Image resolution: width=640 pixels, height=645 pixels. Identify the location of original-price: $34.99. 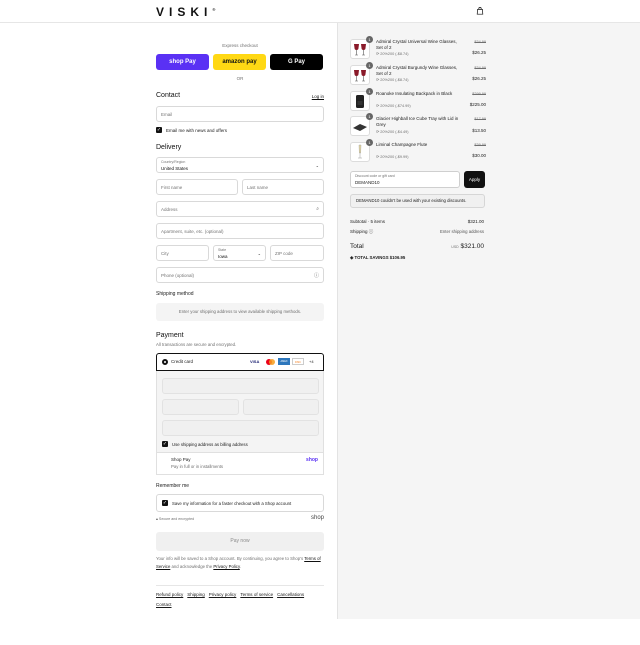
(480, 42).